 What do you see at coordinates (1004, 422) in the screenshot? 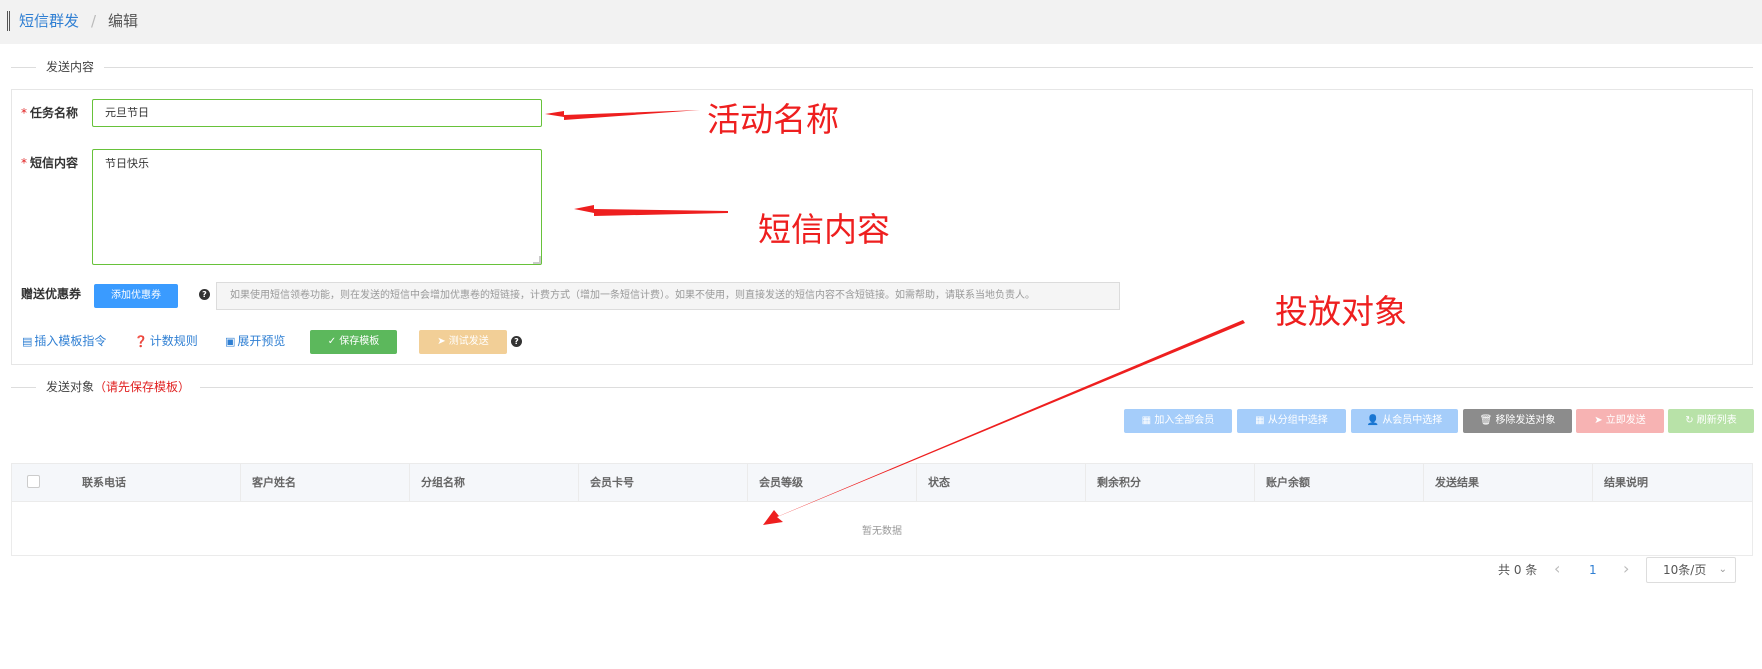
I see `arrow-target` at bounding box center [1004, 422].